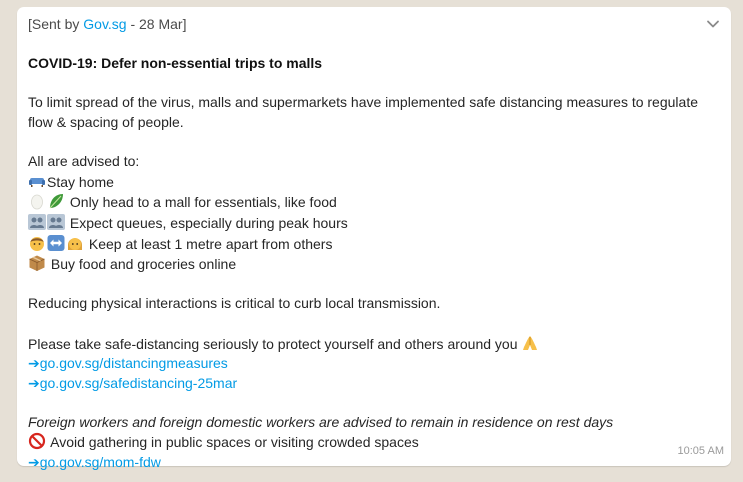 The height and width of the screenshot is (482, 743). I want to click on link-text: ➔go.gov.sg/safedistancing-25mar, so click(132, 383).